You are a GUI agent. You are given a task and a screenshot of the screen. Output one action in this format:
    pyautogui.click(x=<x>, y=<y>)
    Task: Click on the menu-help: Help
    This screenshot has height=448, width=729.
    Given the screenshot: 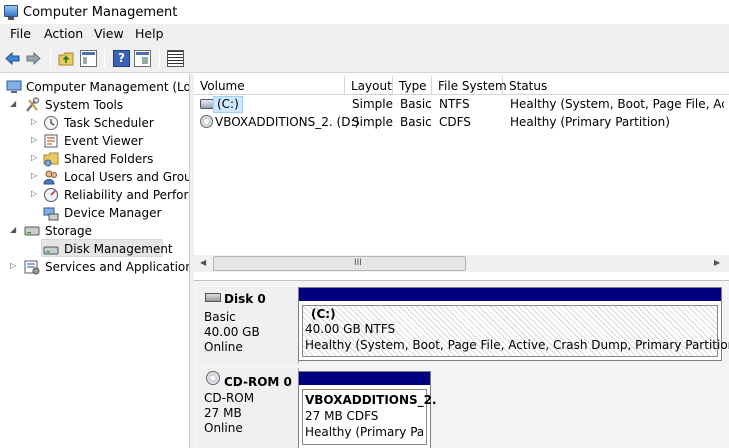 What is the action you would take?
    pyautogui.click(x=149, y=33)
    